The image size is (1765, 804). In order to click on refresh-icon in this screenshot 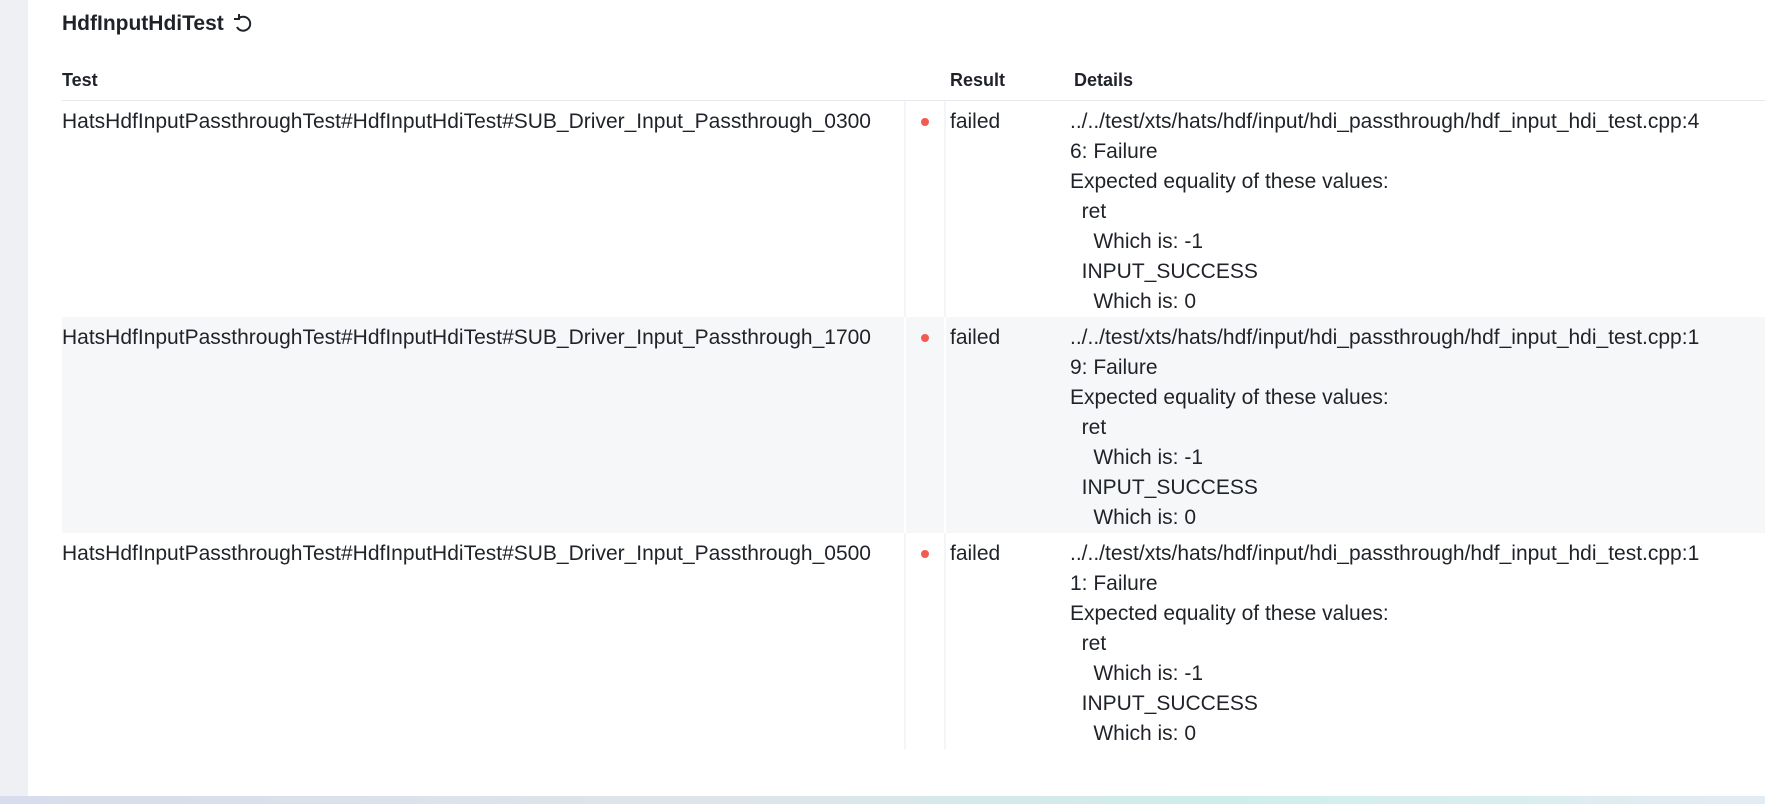, I will do `click(243, 24)`.